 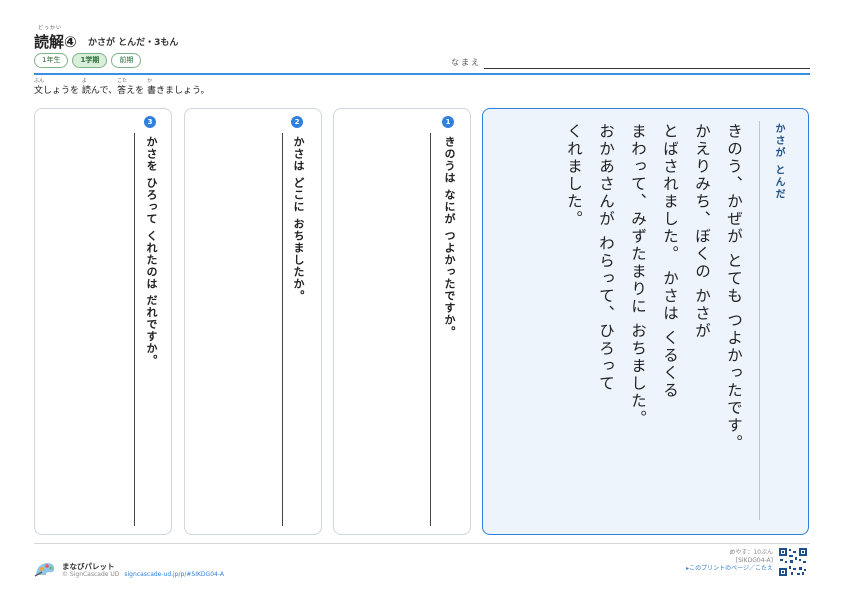 I want to click on kanji: 書, so click(x=152, y=91).